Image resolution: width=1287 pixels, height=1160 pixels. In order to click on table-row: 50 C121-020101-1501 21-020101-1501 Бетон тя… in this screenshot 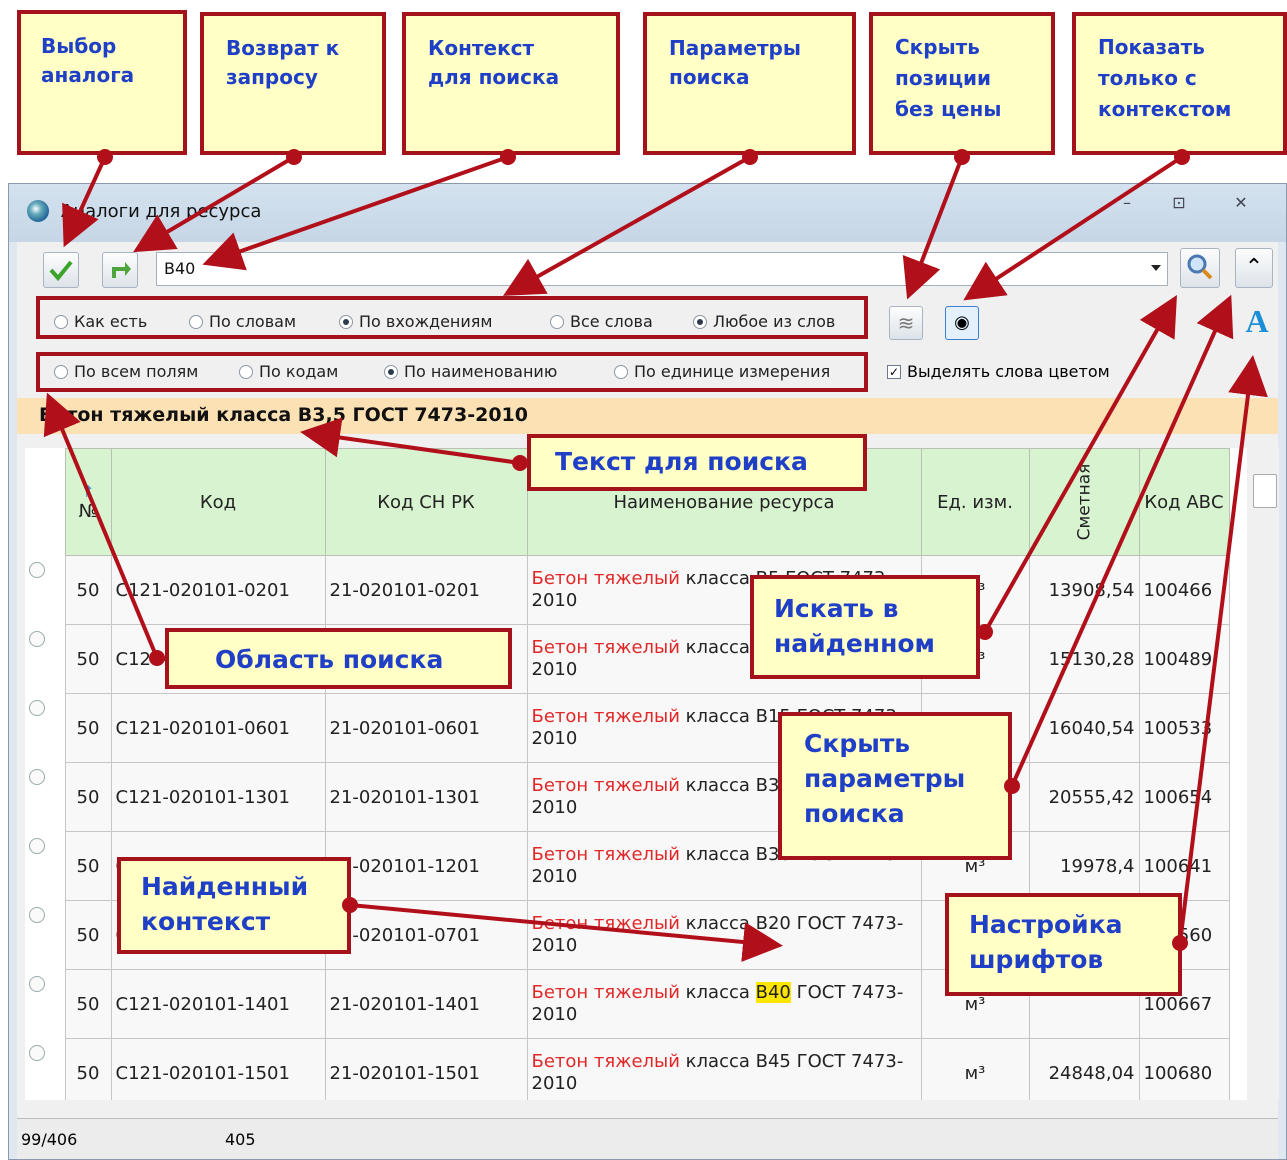, I will do `click(627, 1069)`.